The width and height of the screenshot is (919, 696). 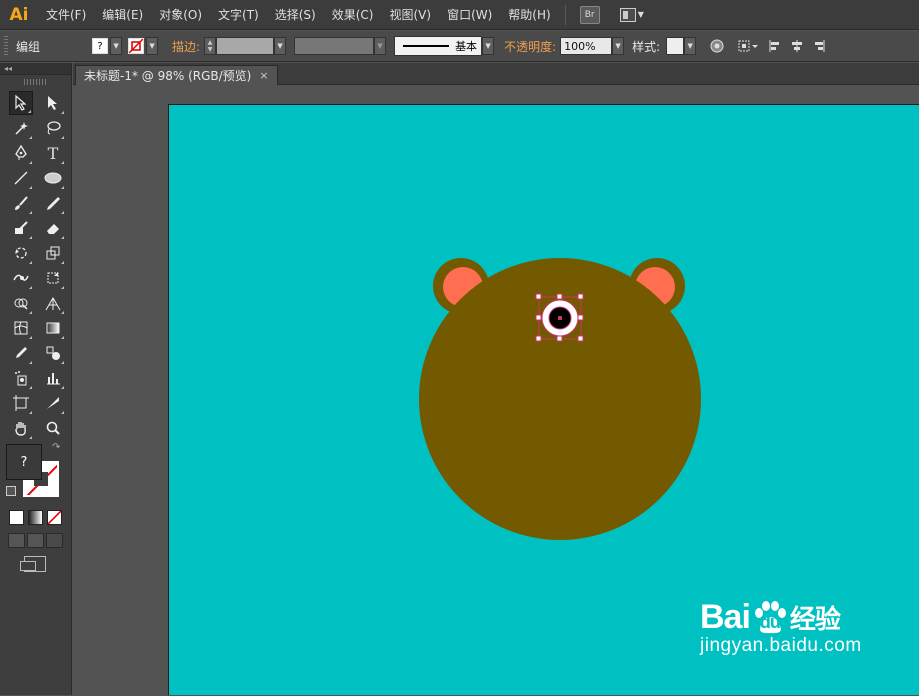 I want to click on opacity-label: 不透明度:, so click(x=530, y=46).